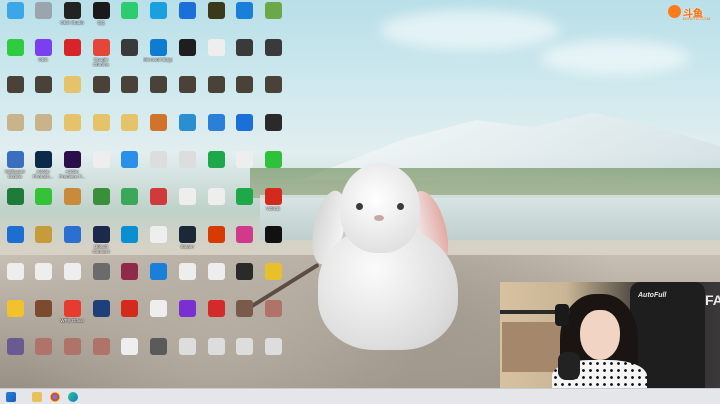  What do you see at coordinates (101, 244) in the screenshot?
I see `desktop-icon: Ubisoft Connect` at bounding box center [101, 244].